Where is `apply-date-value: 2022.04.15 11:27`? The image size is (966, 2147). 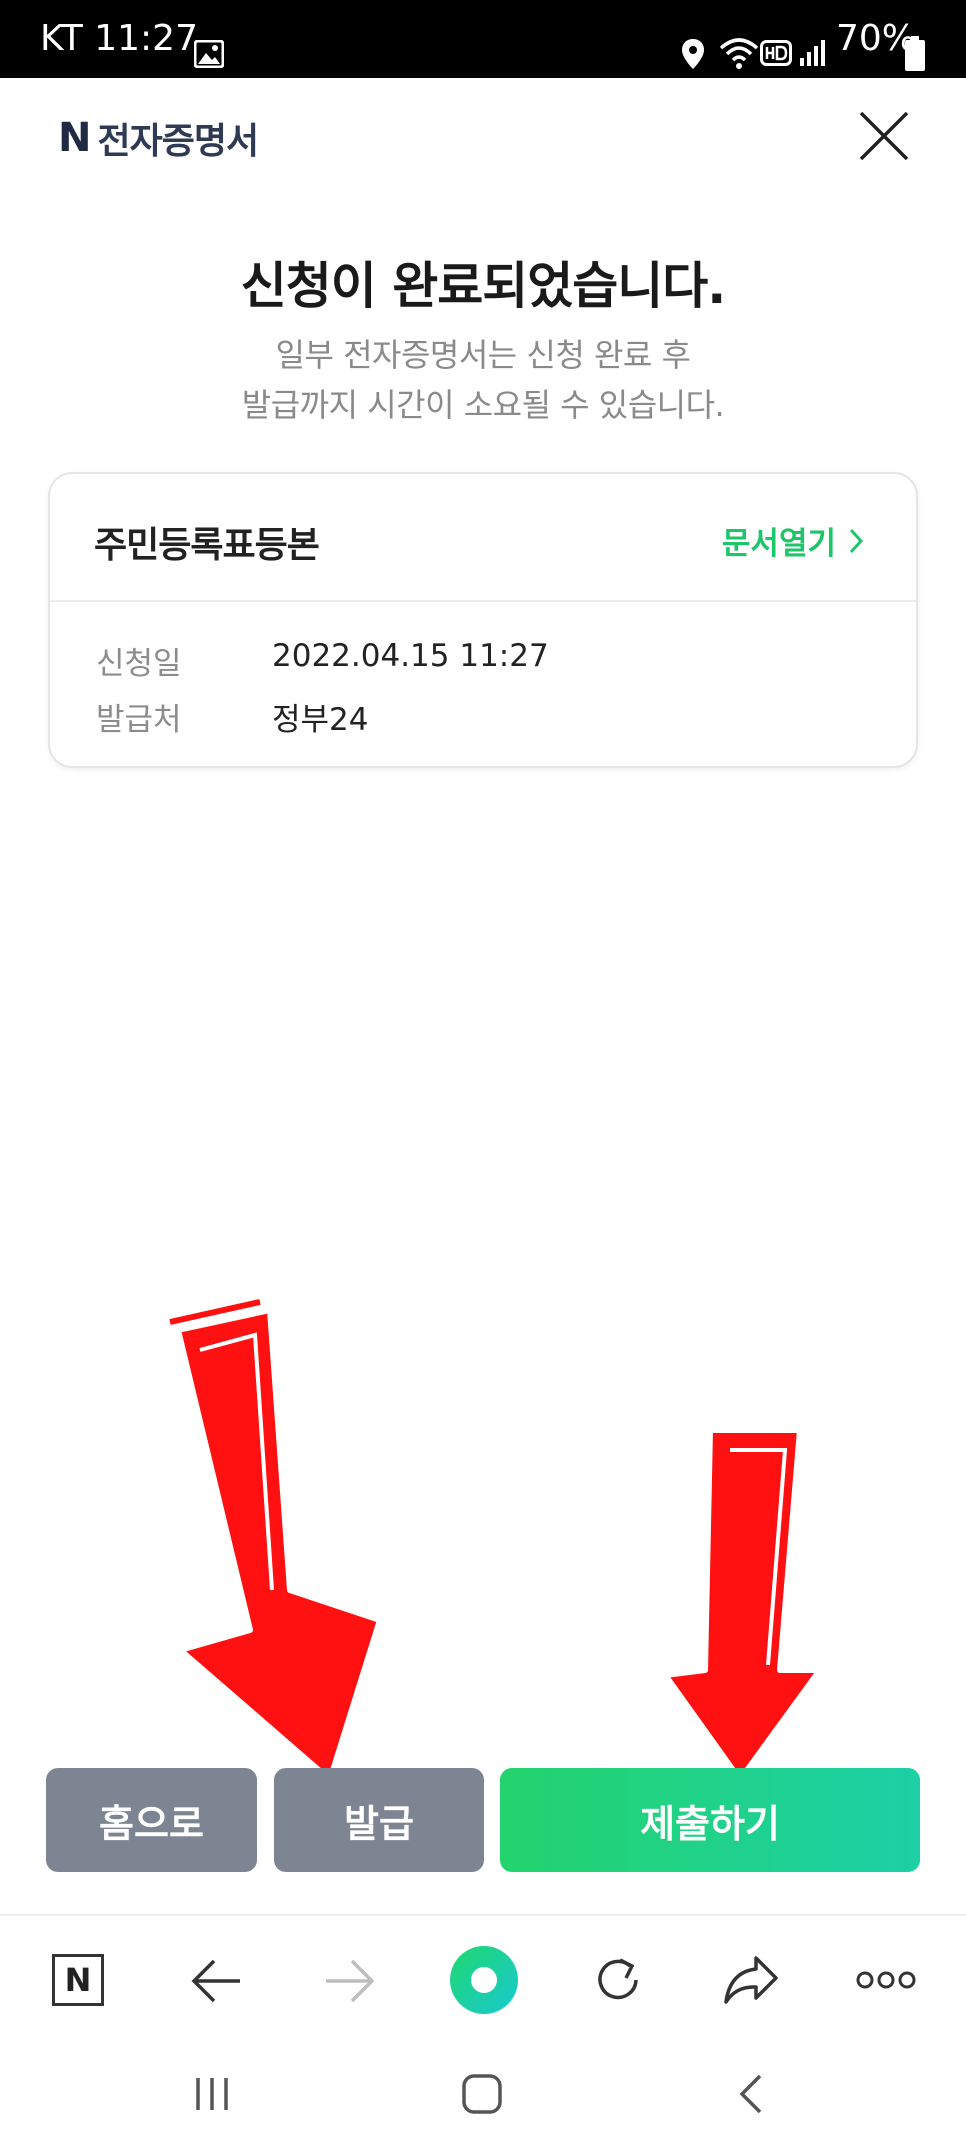 apply-date-value: 2022.04.15 11:27 is located at coordinates (410, 656).